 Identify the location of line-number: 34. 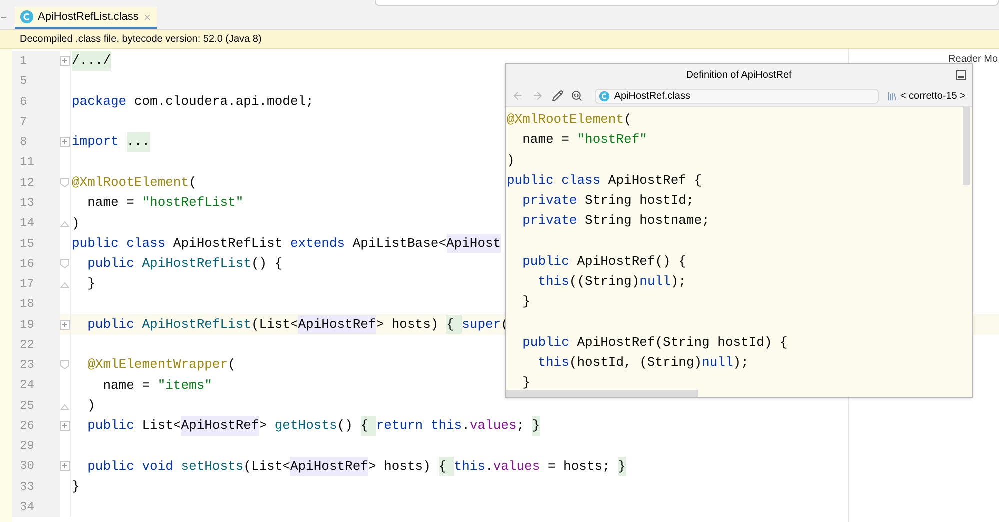
(36, 507).